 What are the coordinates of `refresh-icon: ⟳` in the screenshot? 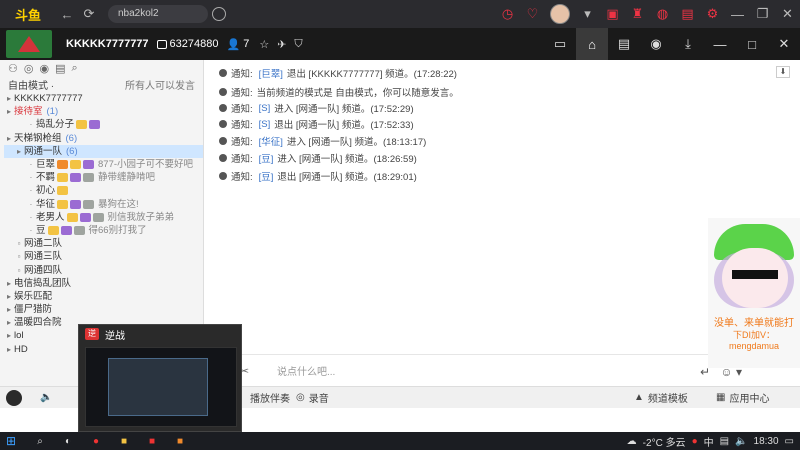 It's located at (89, 14).